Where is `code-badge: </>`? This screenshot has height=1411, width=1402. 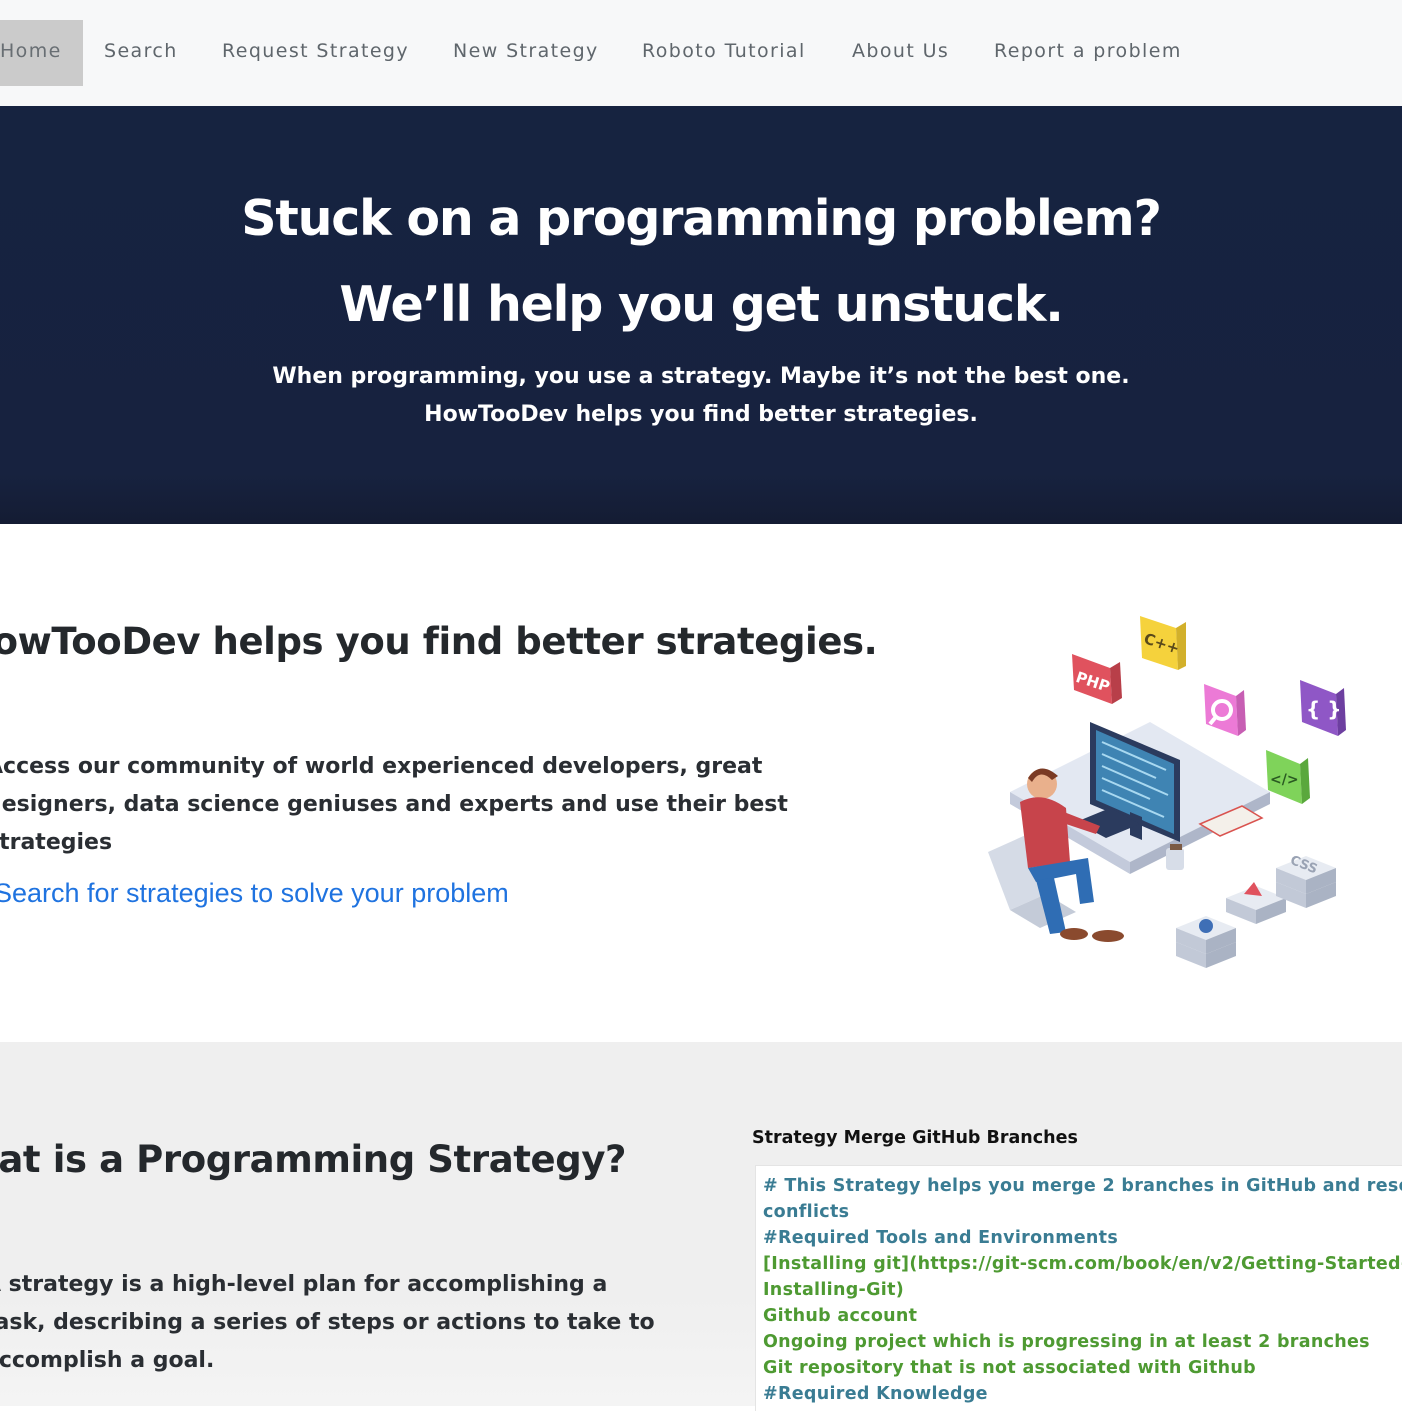 code-badge: </> is located at coordinates (1288, 777).